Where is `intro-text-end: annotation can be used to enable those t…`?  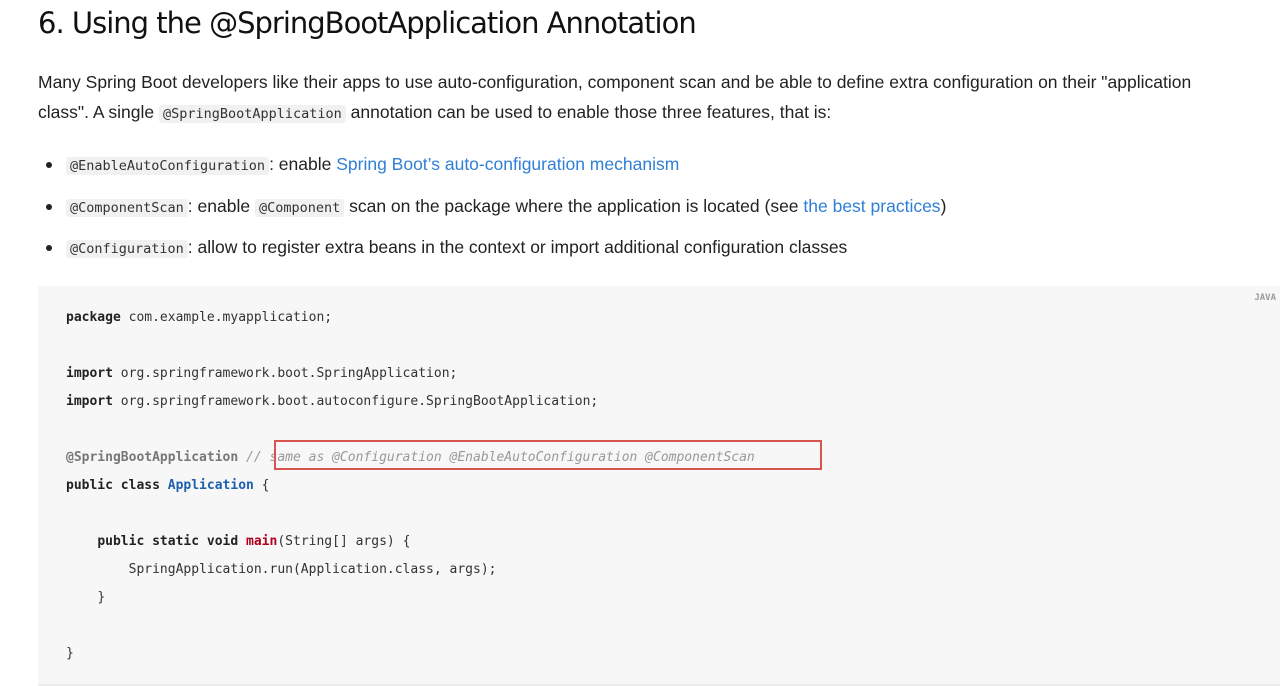
intro-text-end: annotation can be used to enable those t… is located at coordinates (588, 112).